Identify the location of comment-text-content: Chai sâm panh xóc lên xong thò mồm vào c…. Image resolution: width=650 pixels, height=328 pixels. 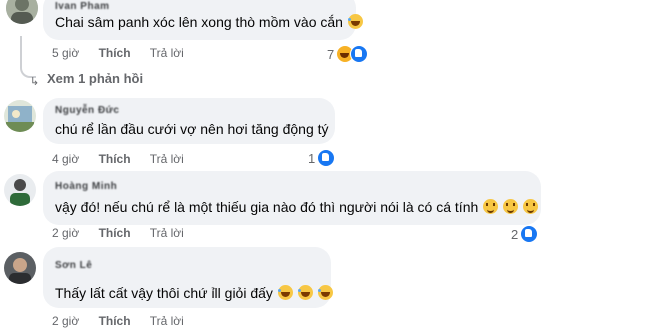
(199, 22).